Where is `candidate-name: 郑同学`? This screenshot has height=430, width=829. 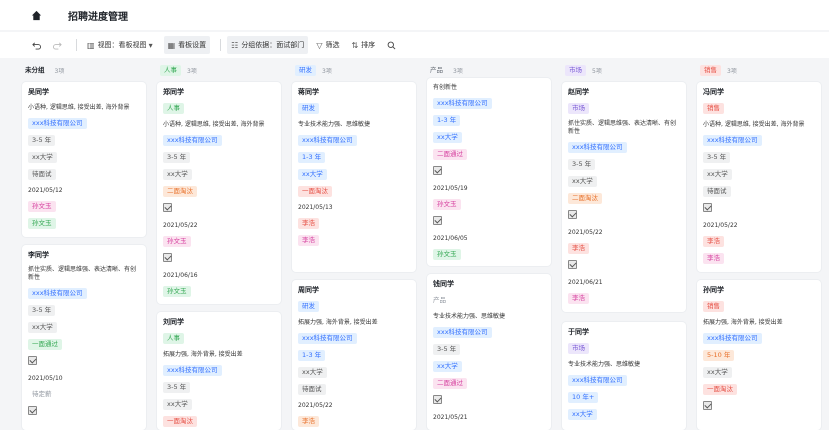
candidate-name: 郑同学 is located at coordinates (173, 92).